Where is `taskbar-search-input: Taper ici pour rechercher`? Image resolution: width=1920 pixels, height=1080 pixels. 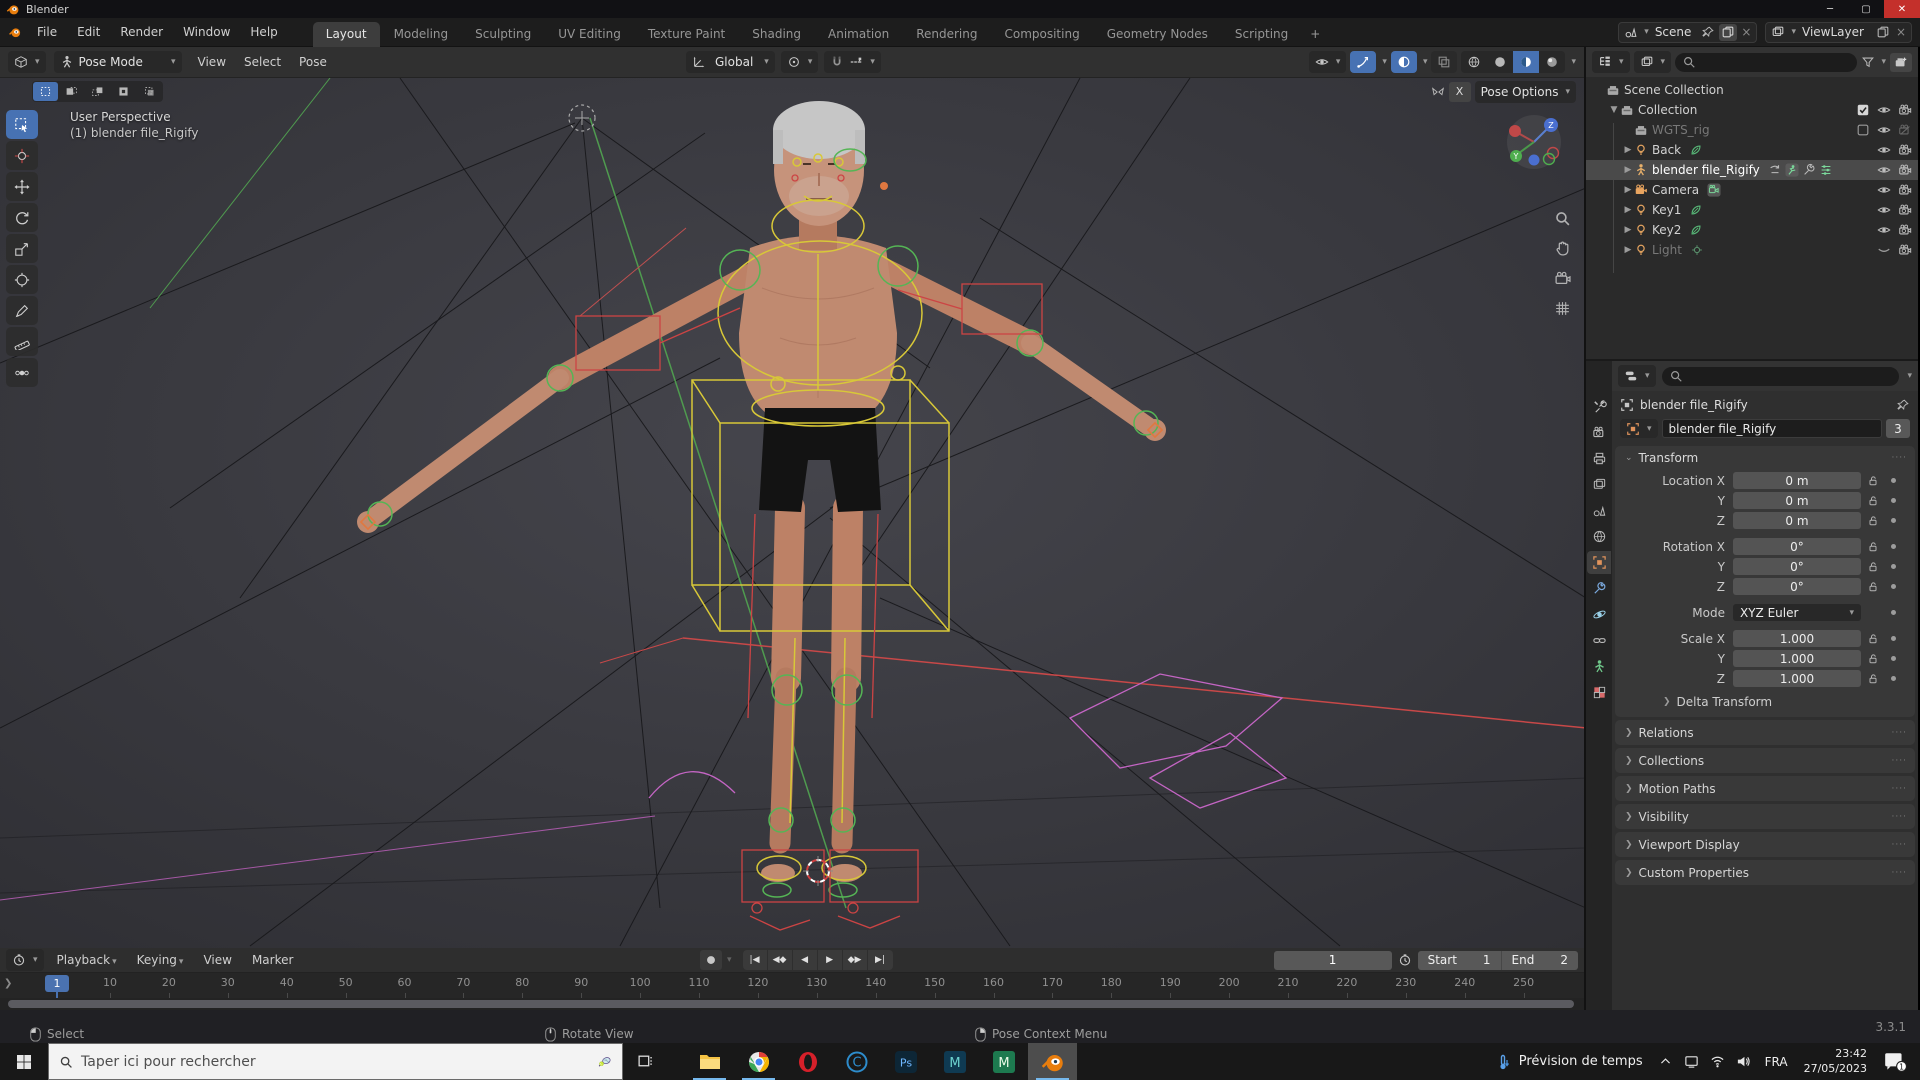
taskbar-search-input: Taper ici pour rechercher is located at coordinates (335, 1061).